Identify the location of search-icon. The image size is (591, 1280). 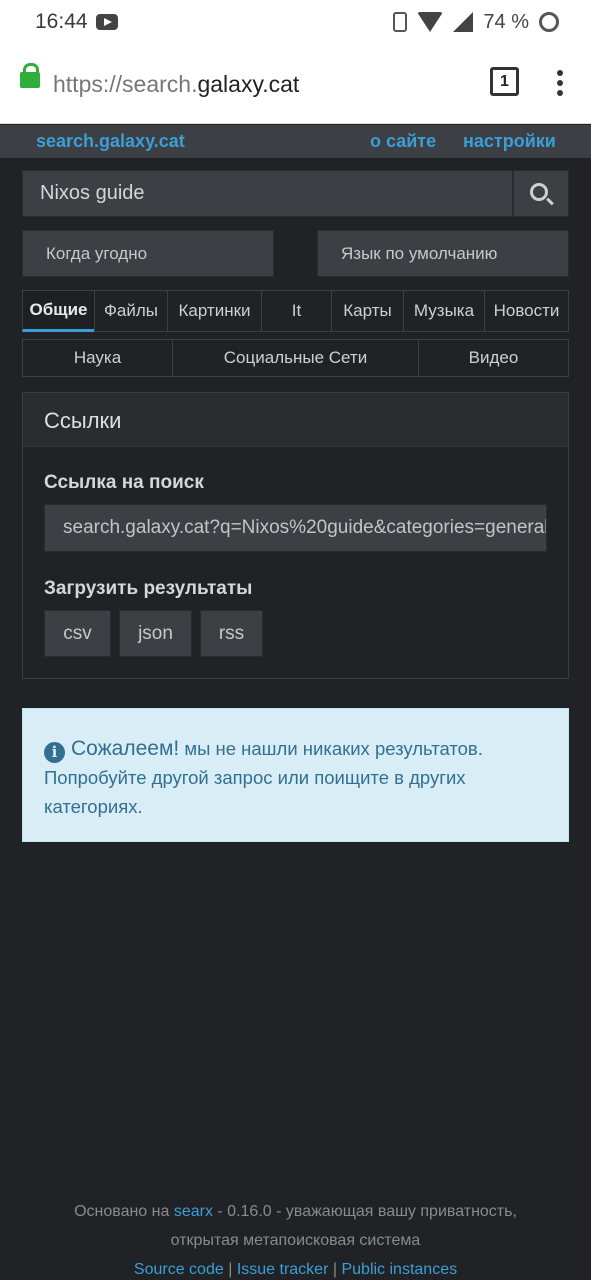
(539, 191).